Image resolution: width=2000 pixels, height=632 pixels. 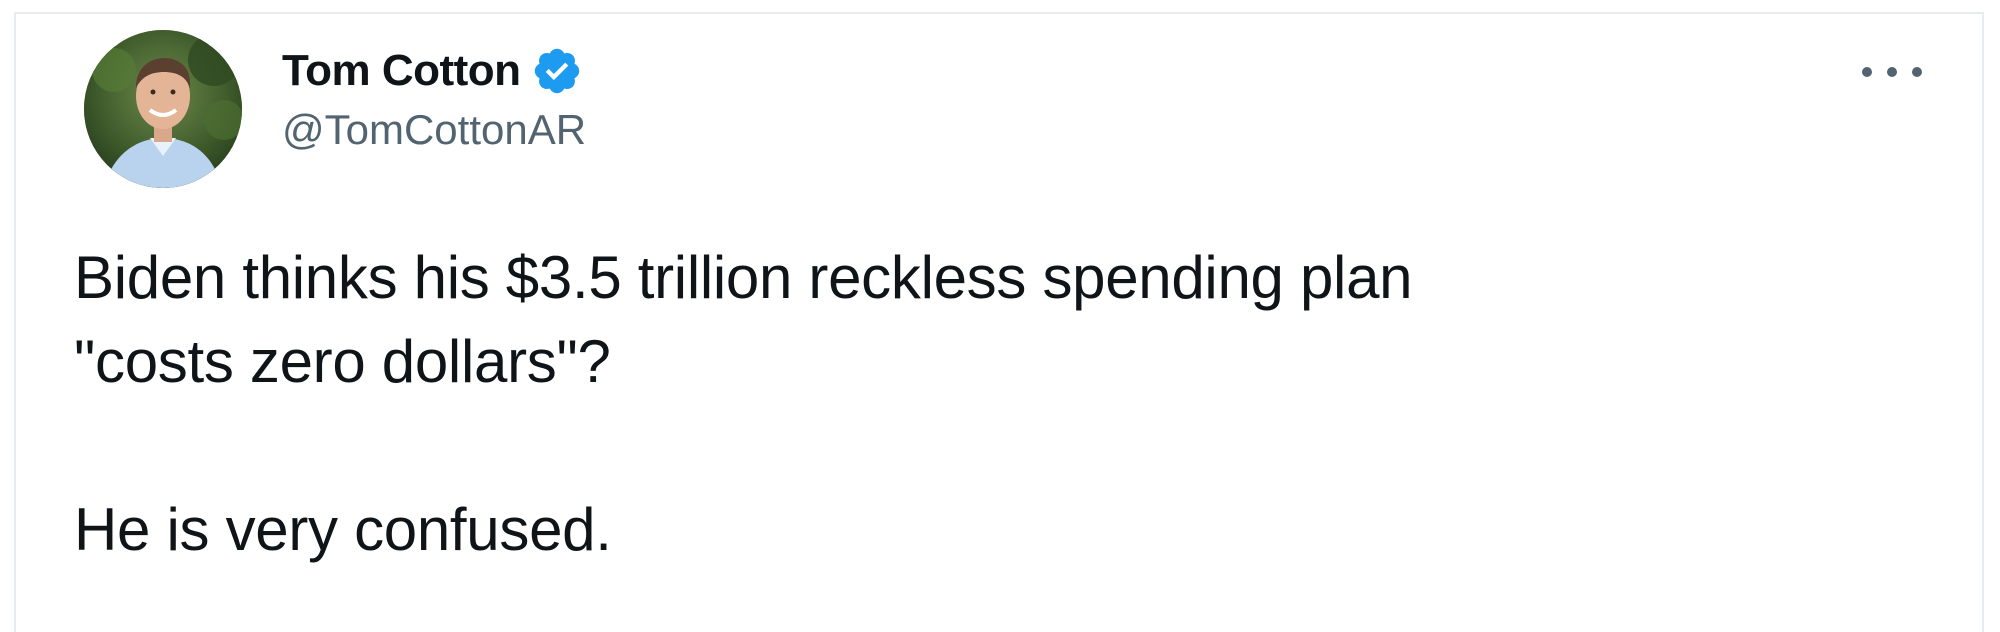 What do you see at coordinates (343, 529) in the screenshot?
I see `tweet-text-paragraph: He is very confused.` at bounding box center [343, 529].